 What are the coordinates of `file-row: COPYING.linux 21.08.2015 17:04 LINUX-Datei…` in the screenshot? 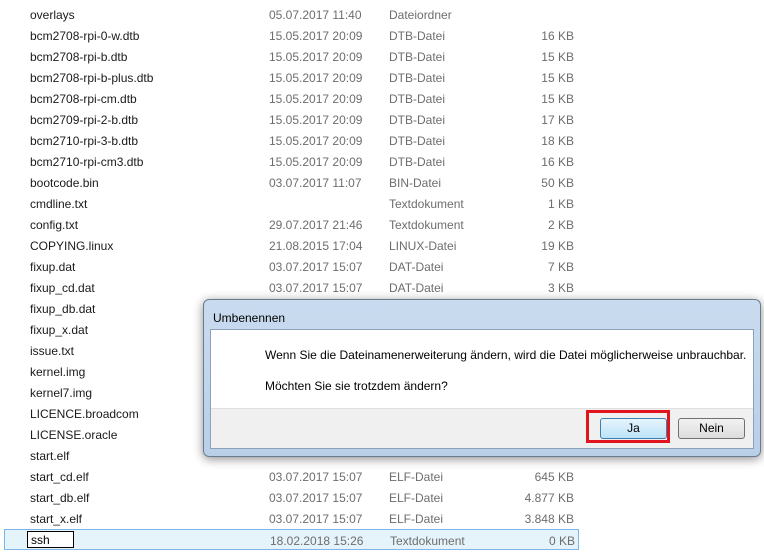 It's located at (382, 245).